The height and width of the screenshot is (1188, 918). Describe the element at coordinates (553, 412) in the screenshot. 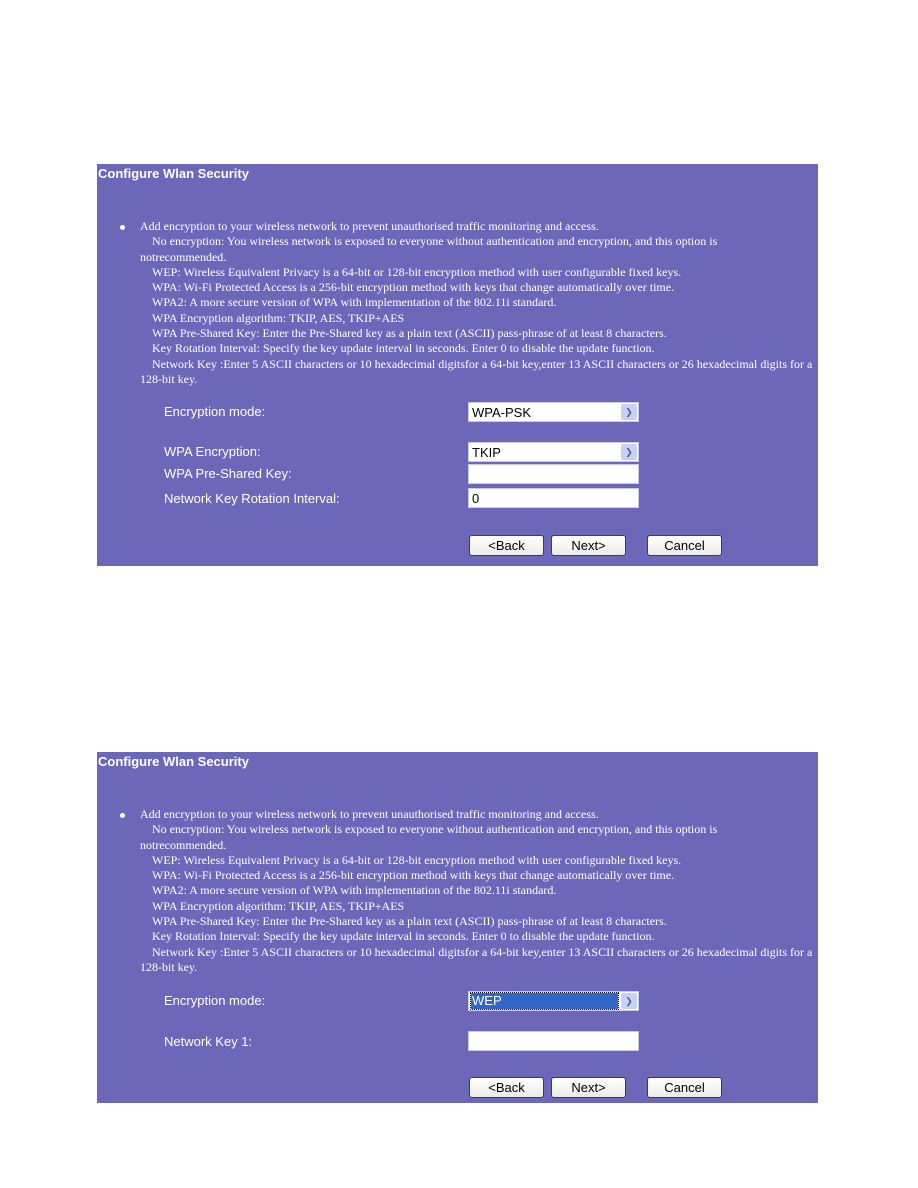

I see `encryption-mode-select: WPA-PSK ❯` at that location.